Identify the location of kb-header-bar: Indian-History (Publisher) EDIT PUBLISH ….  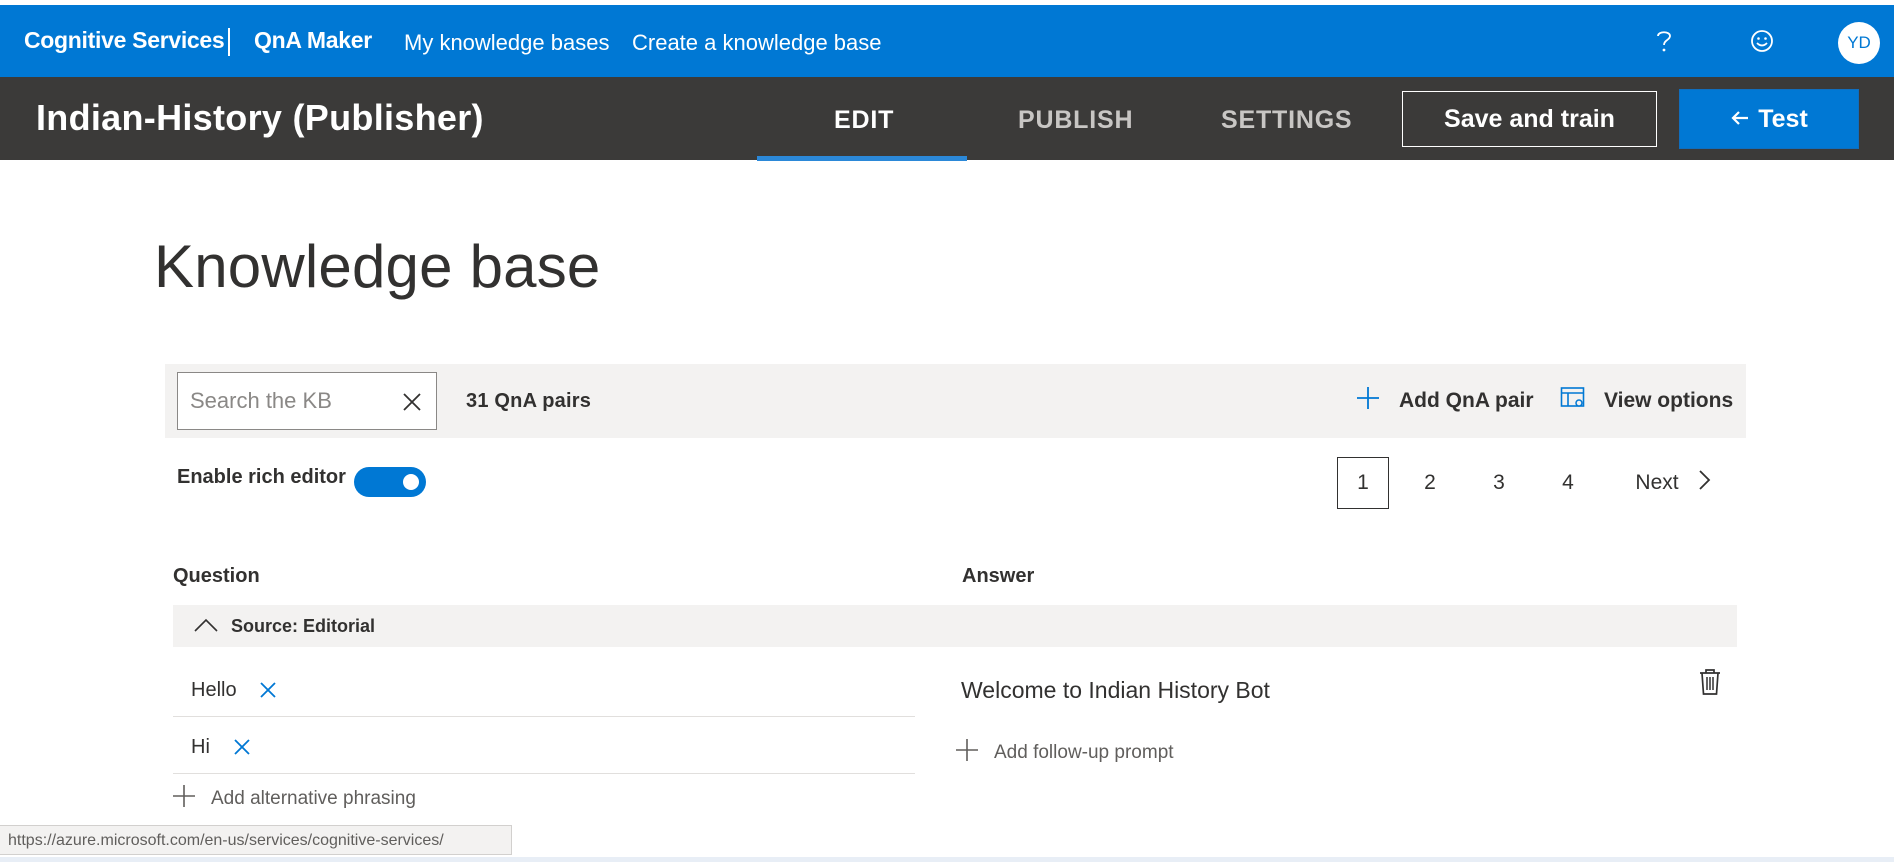
(947, 119).